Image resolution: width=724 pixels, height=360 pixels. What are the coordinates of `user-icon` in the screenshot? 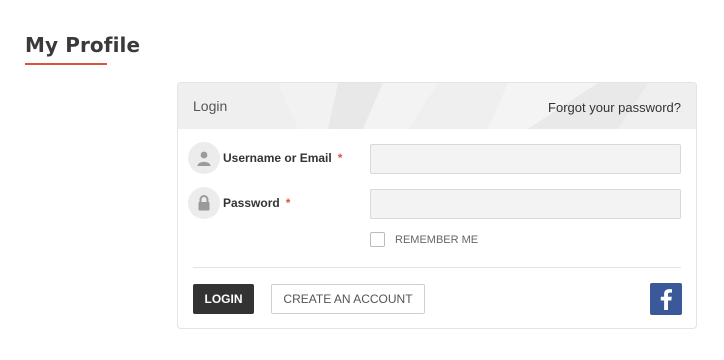 It's located at (204, 158).